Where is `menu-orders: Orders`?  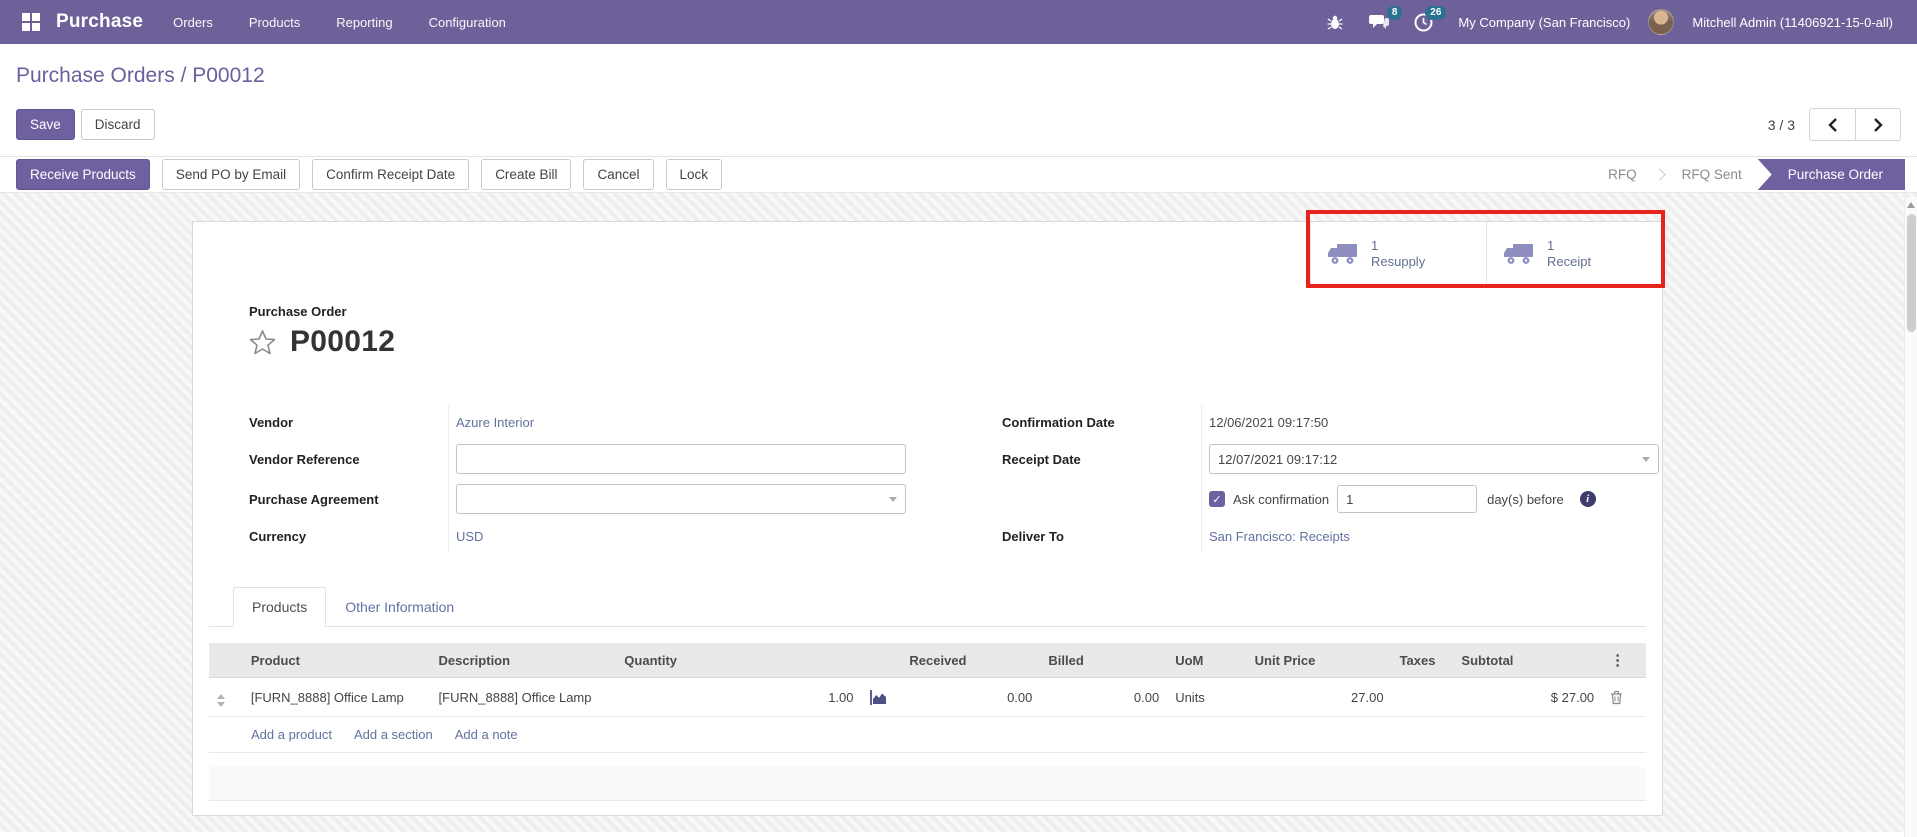
menu-orders: Orders is located at coordinates (193, 22).